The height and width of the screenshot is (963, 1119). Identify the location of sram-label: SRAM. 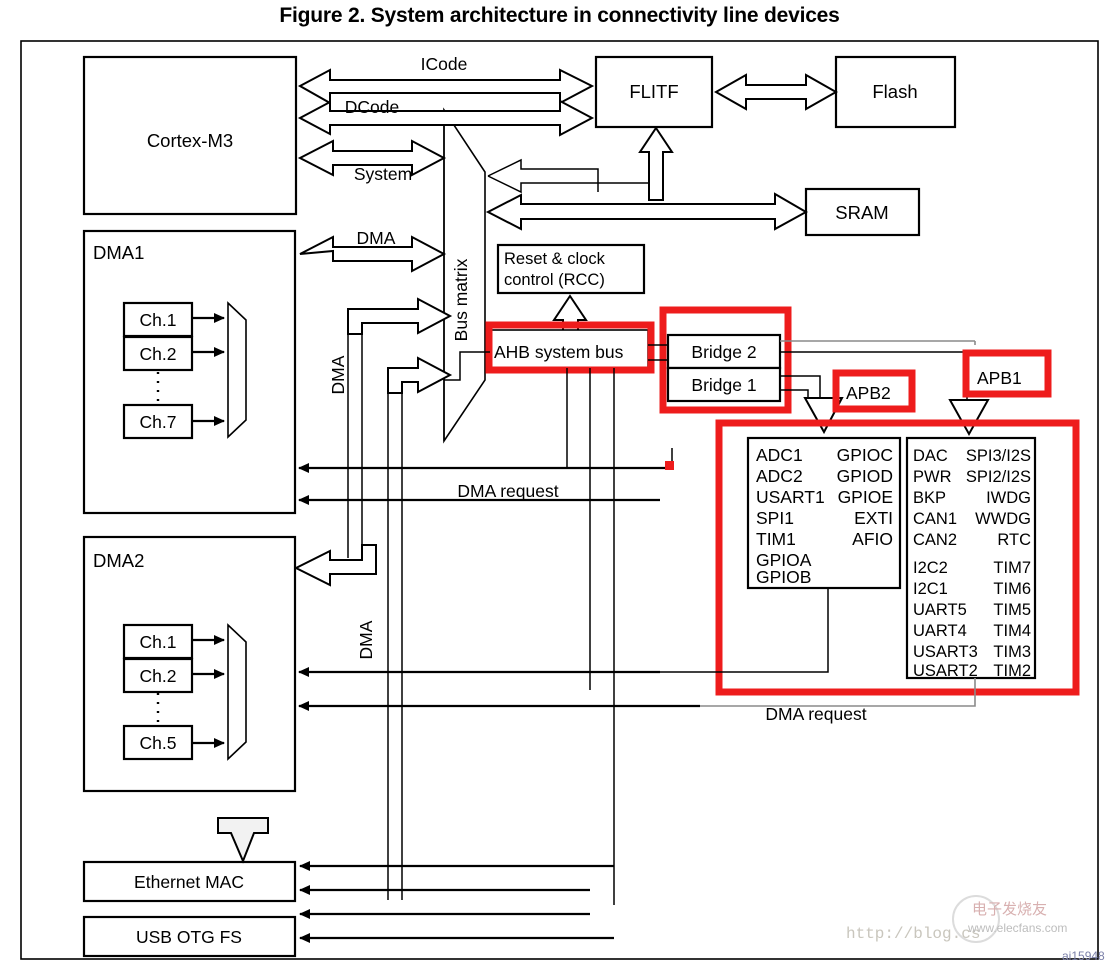
(861, 212).